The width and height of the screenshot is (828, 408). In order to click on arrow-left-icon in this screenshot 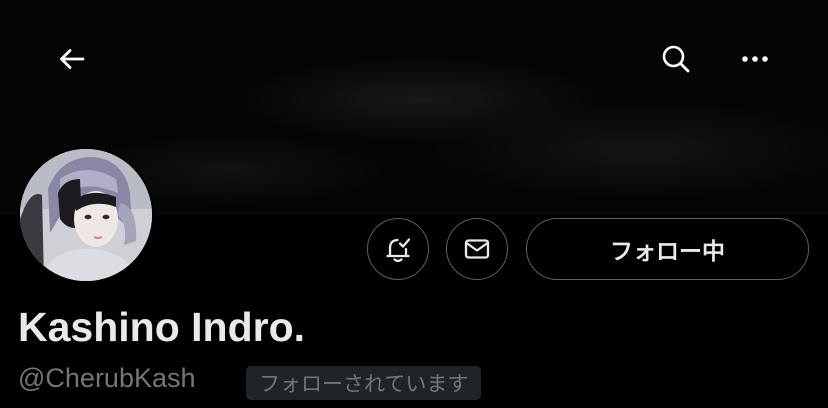, I will do `click(72, 59)`.